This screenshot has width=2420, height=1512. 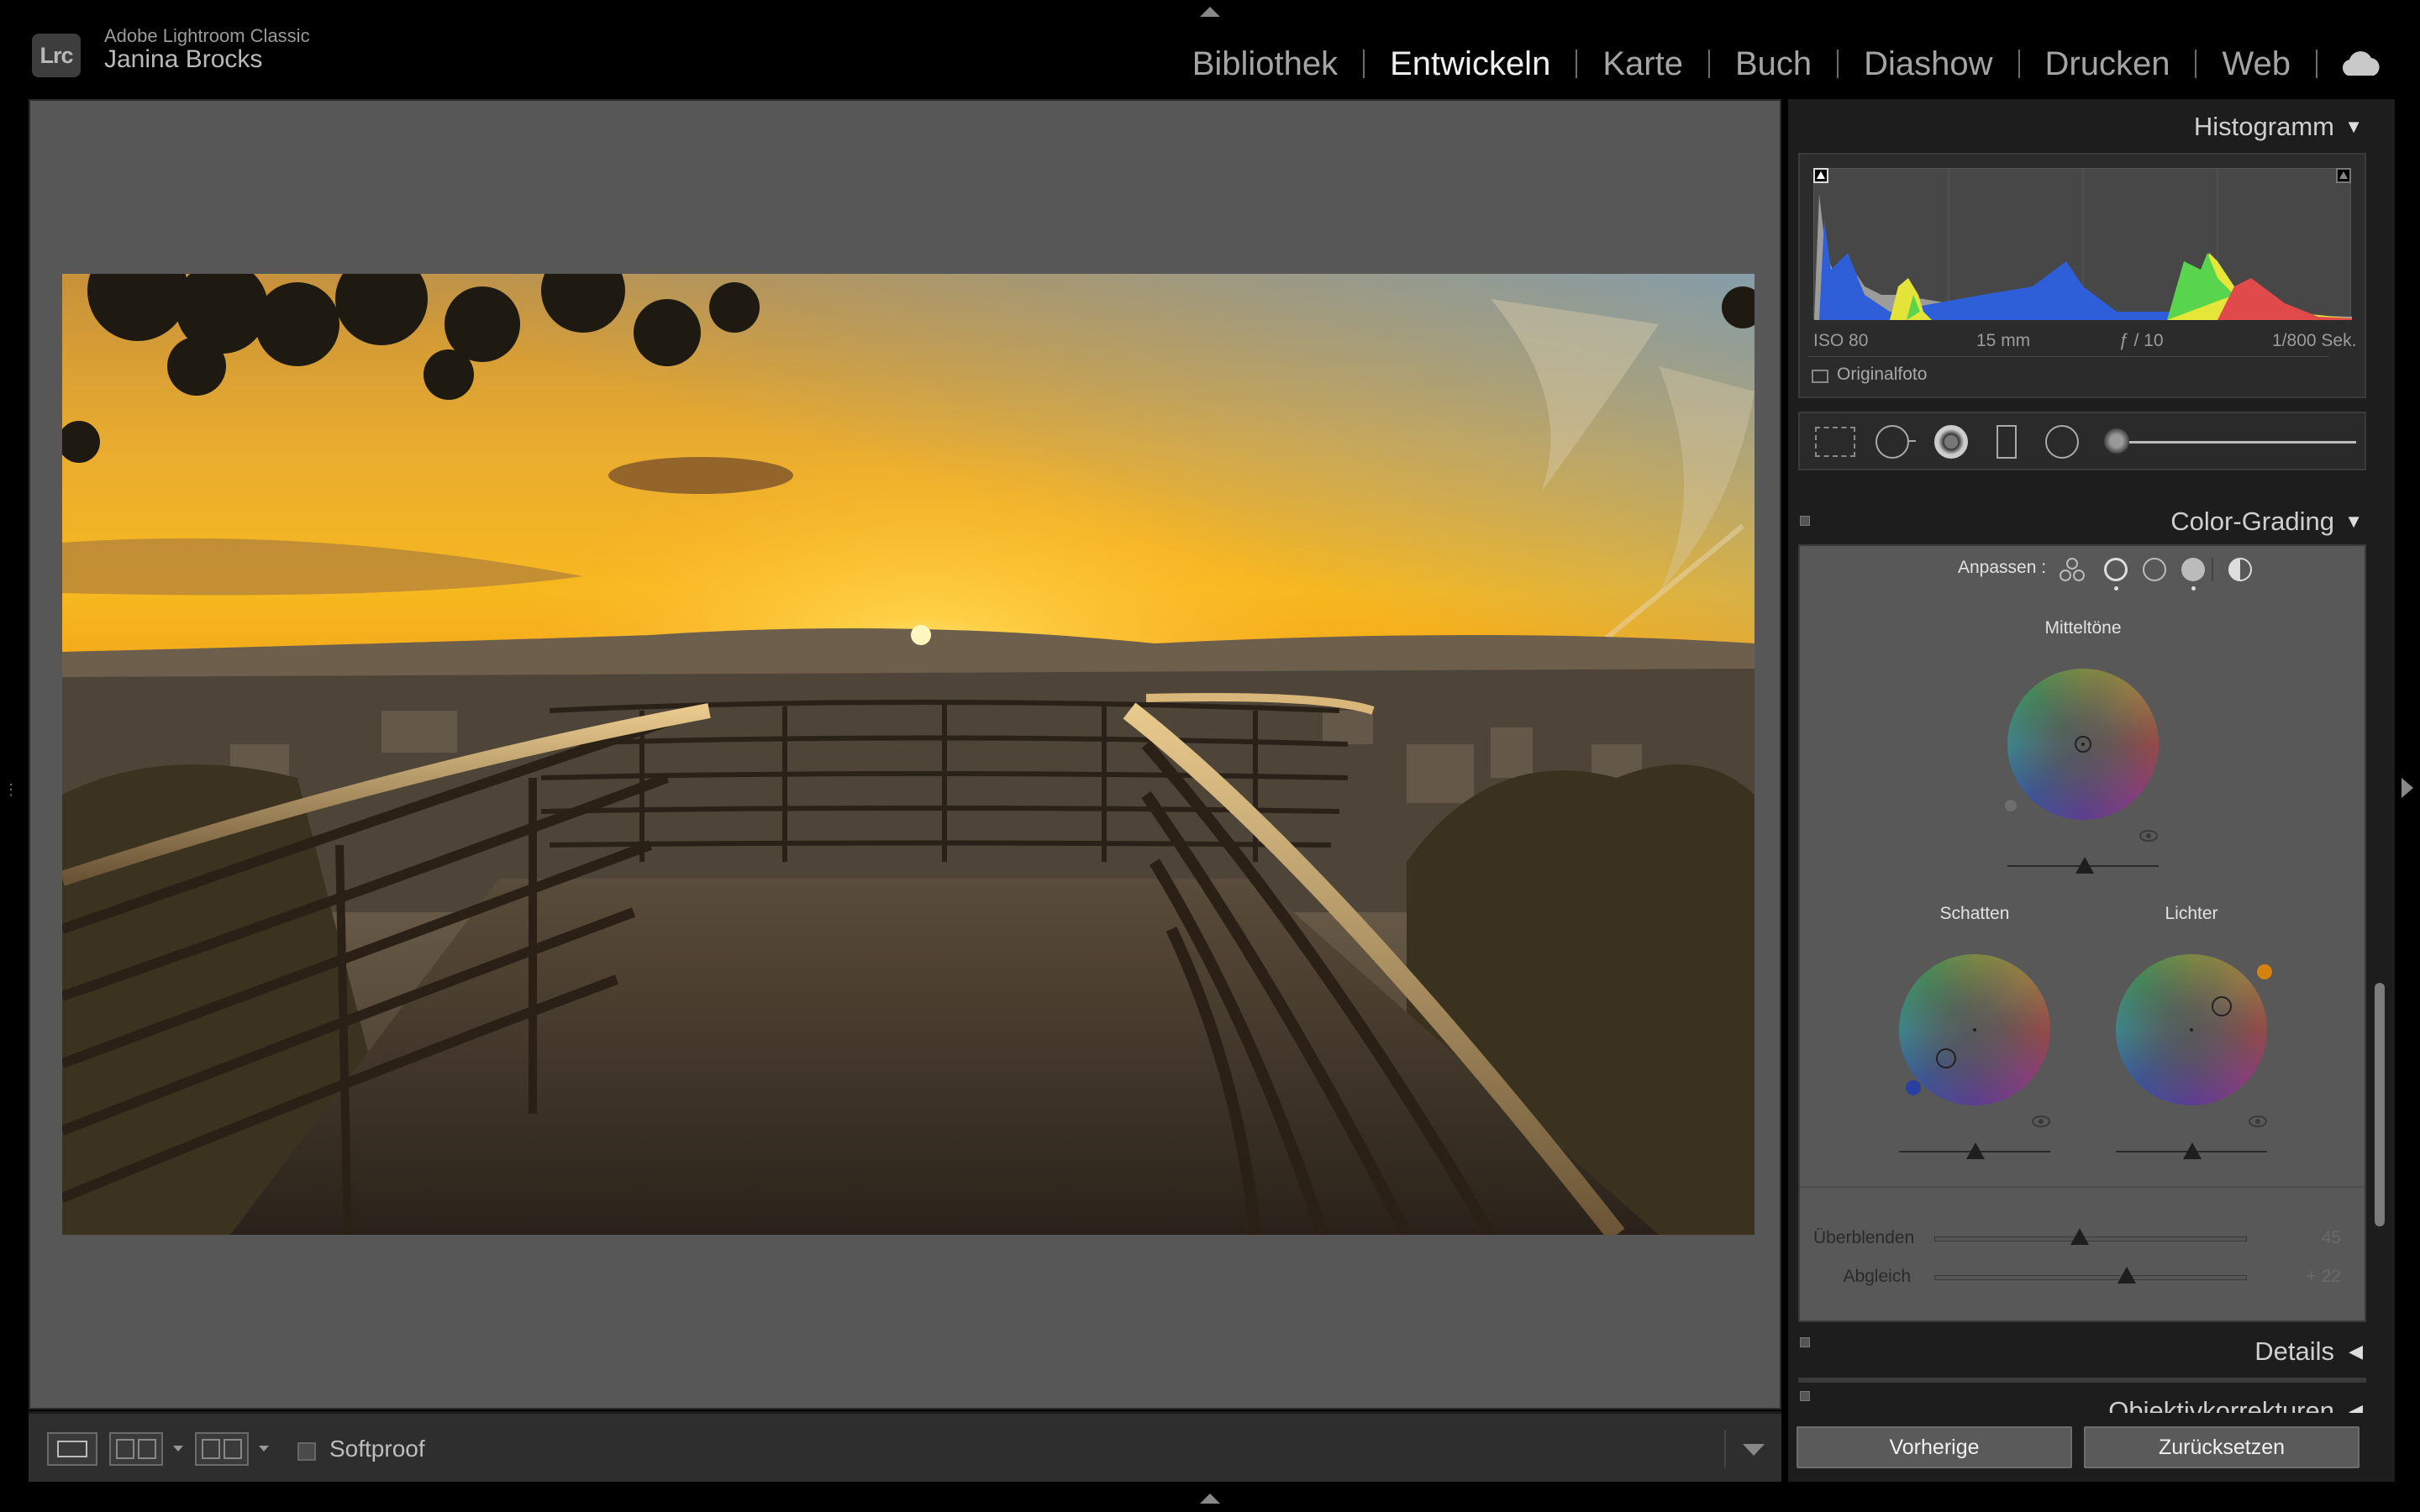 I want to click on module-entwickeln: Entwickeln, so click(x=1470, y=63).